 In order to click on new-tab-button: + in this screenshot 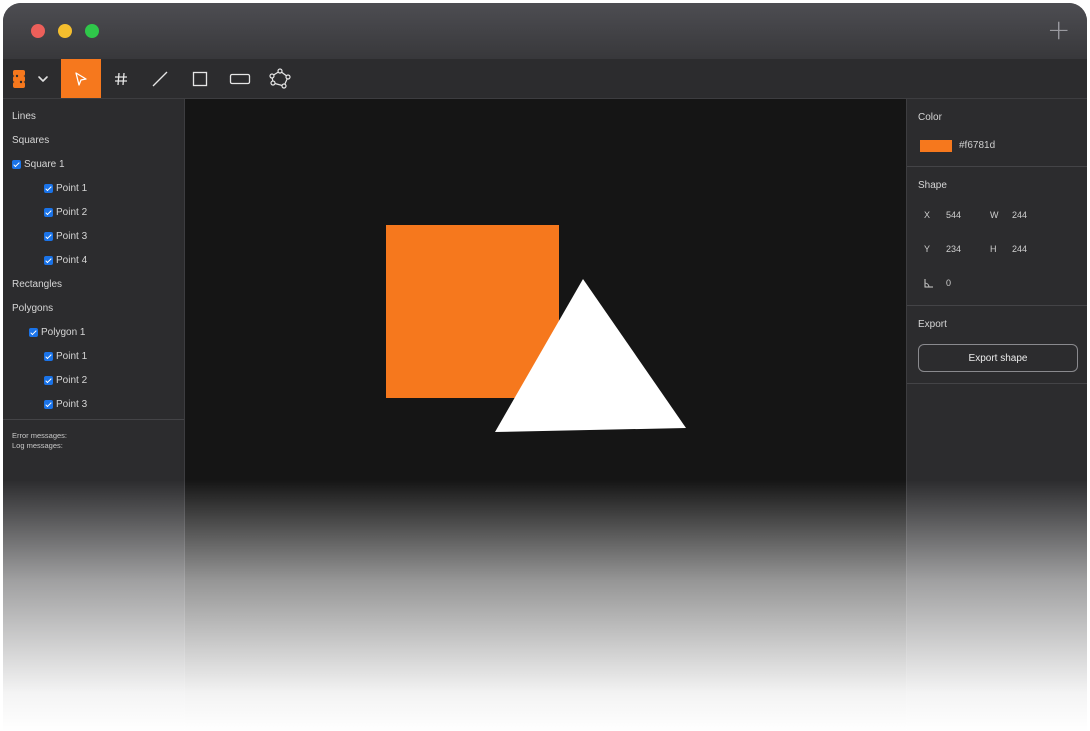, I will do `click(1058, 30)`.